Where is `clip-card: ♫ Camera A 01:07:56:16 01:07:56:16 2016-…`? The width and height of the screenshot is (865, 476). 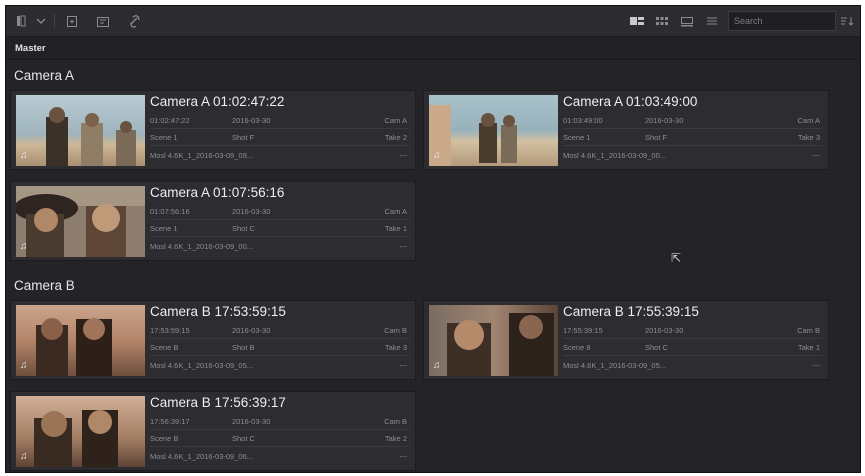
clip-card: ♫ Camera A 01:07:56:16 01:07:56:16 2016-… is located at coordinates (213, 221).